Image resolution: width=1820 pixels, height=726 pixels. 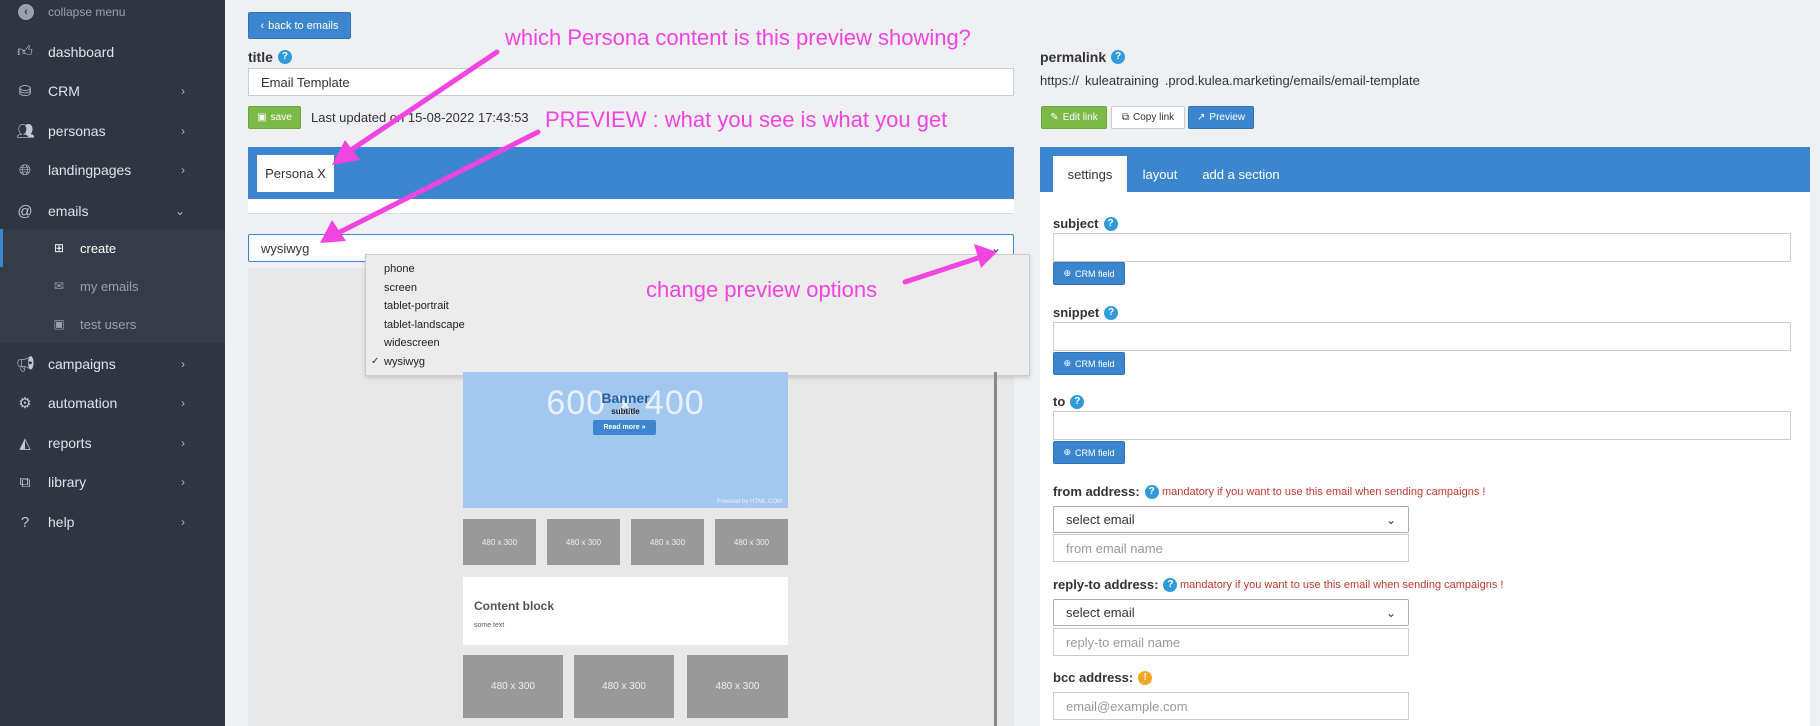 I want to click on save-icon: ▣, so click(x=262, y=117).